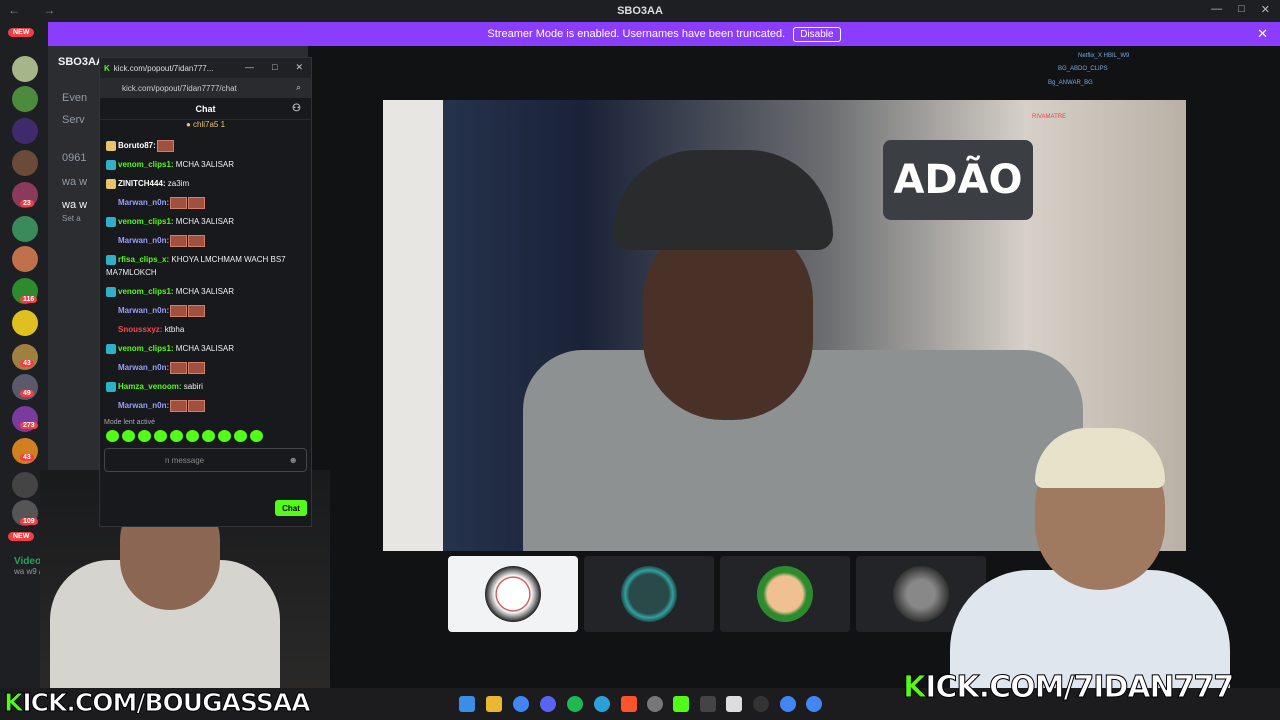 Image resolution: width=1280 pixels, height=720 pixels. What do you see at coordinates (1068, 688) in the screenshot?
I see `kick-url-overlay-right: KICK.COM/7IDAN777` at bounding box center [1068, 688].